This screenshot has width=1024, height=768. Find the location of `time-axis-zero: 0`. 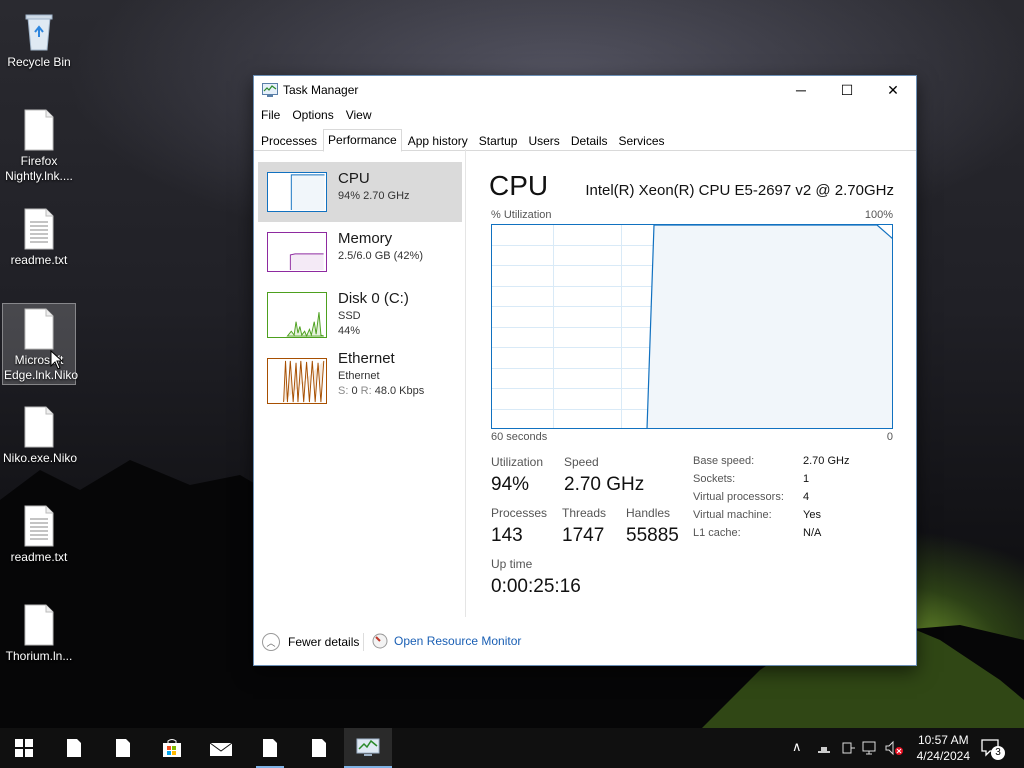

time-axis-zero: 0 is located at coordinates (889, 437).